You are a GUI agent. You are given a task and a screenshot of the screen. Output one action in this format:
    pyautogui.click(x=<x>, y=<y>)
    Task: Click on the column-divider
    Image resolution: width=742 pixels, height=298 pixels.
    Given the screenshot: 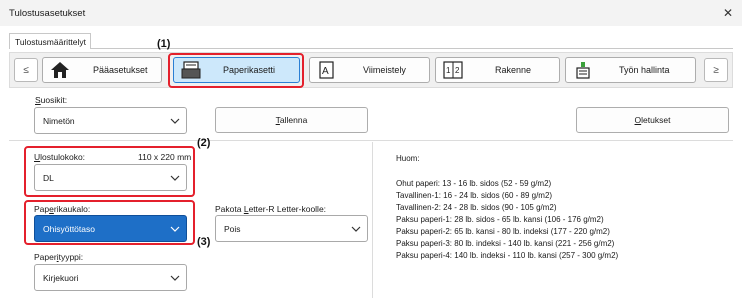 What is the action you would take?
    pyautogui.click(x=372, y=220)
    